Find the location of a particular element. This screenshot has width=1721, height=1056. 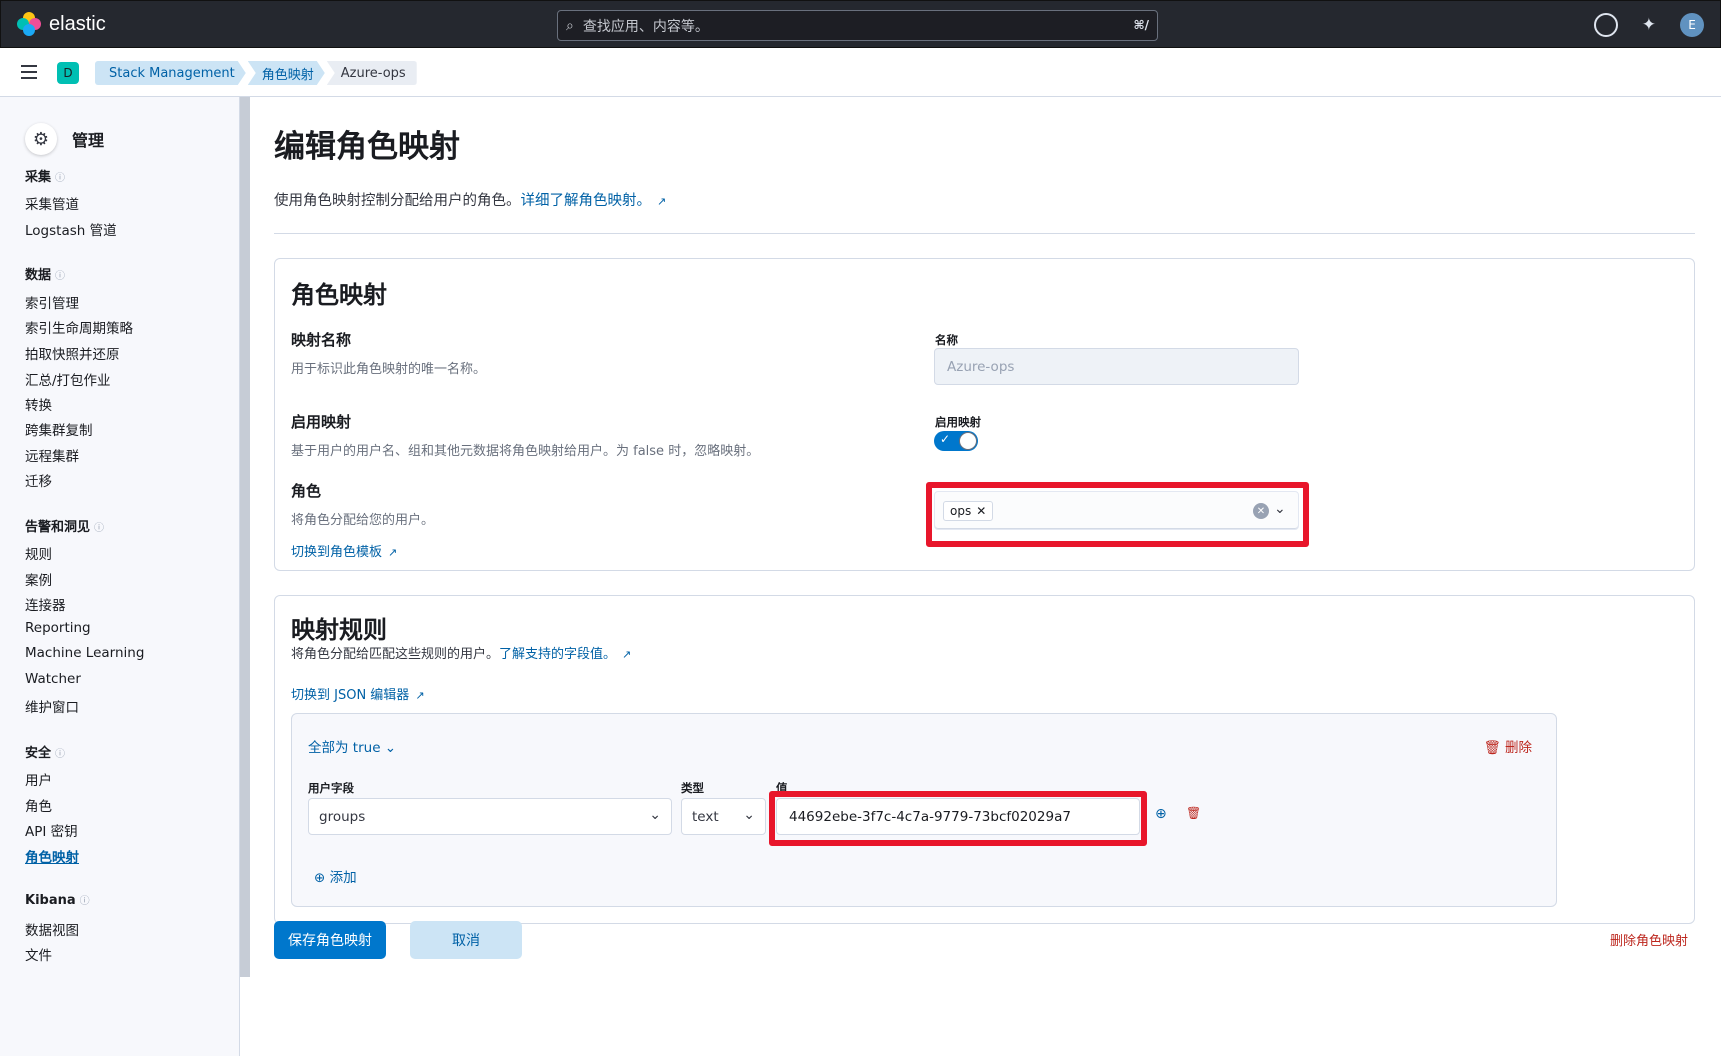

rule-group-type-dropdown: 全部为 true ⌄ is located at coordinates (352, 746).